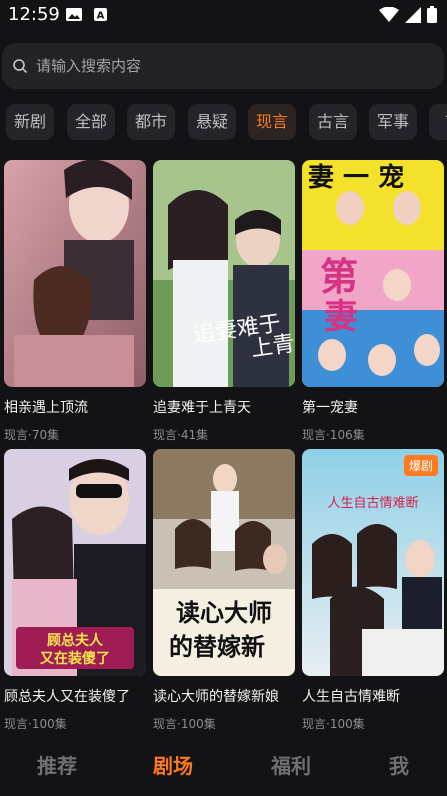  What do you see at coordinates (75, 640) in the screenshot?
I see `svg-text: 顾总夫人` at bounding box center [75, 640].